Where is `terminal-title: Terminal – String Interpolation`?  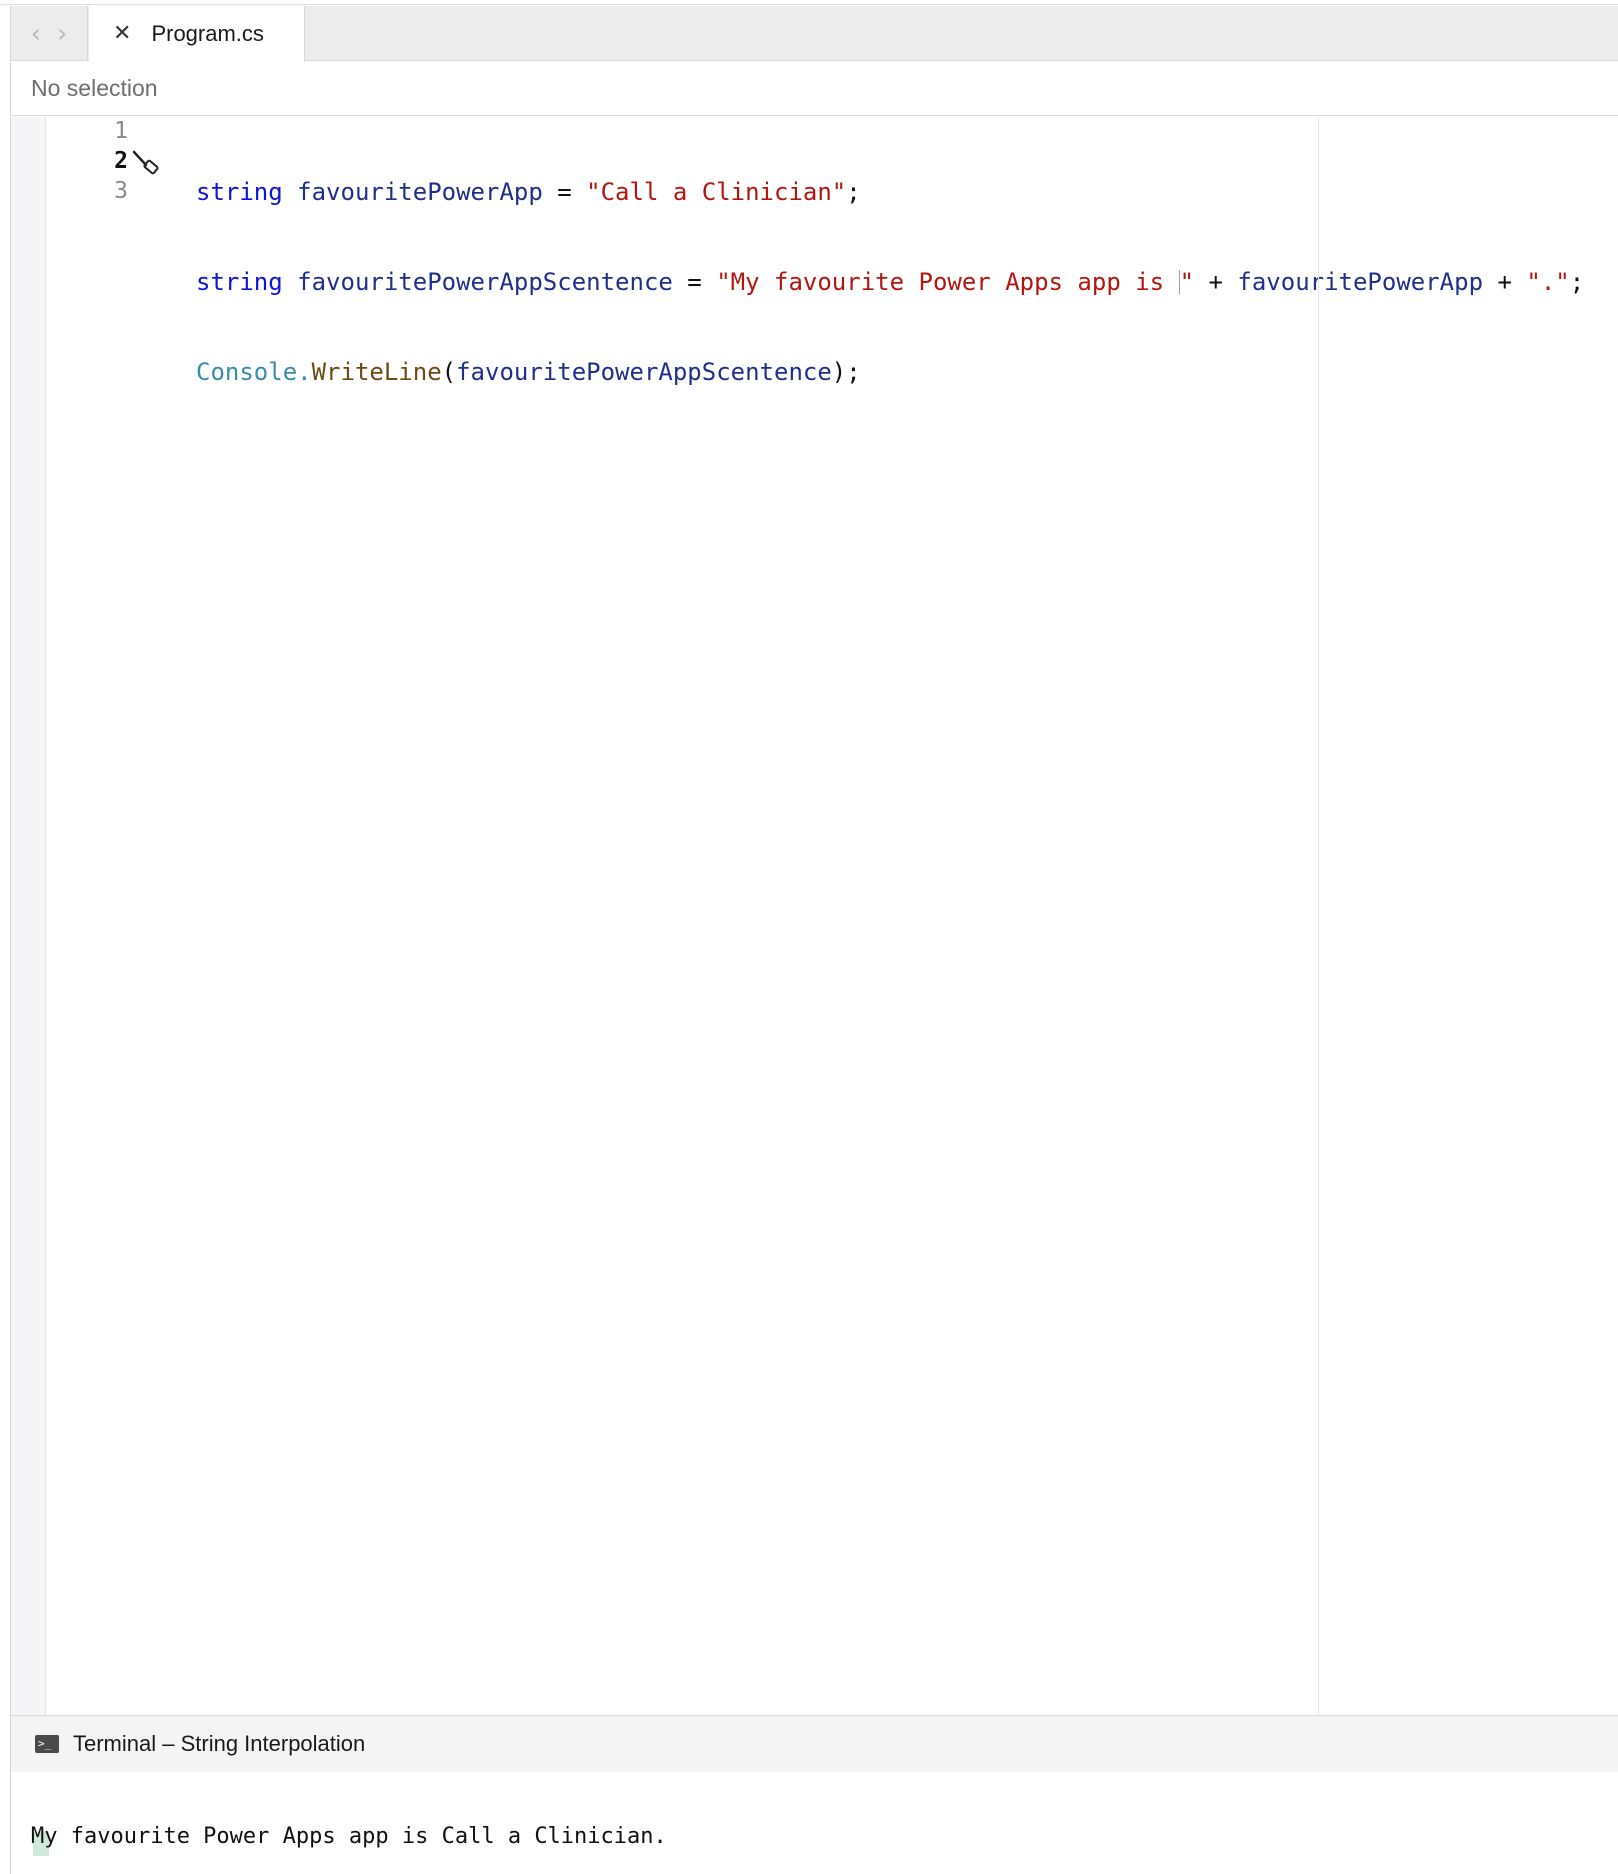 terminal-title: Terminal – String Interpolation is located at coordinates (219, 1743).